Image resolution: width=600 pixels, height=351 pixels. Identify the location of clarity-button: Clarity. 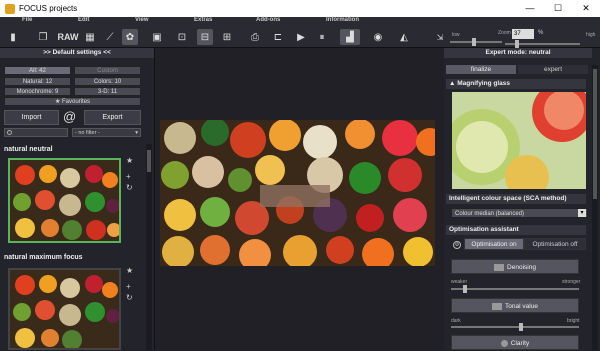
(515, 342).